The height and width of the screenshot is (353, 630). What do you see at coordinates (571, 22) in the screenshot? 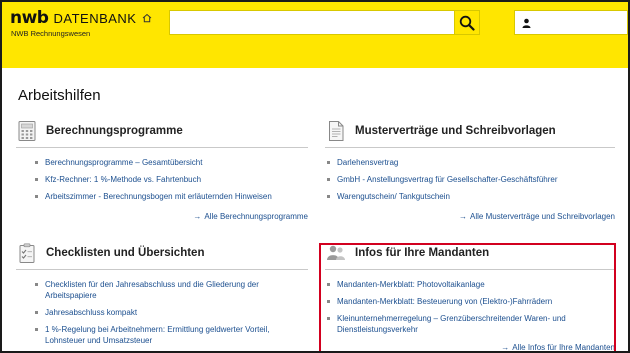
I see `user-menu-button` at bounding box center [571, 22].